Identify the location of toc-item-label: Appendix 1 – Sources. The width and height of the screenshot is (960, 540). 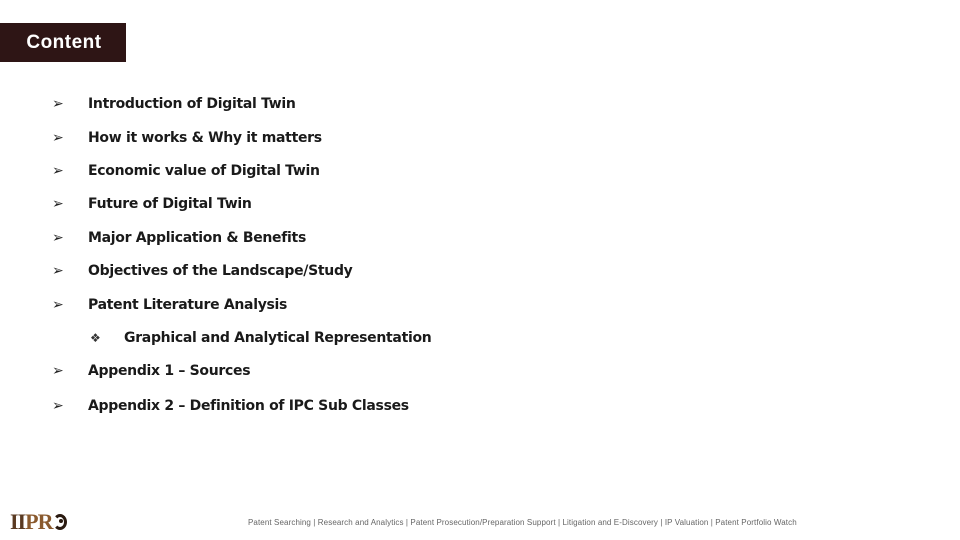
(169, 371).